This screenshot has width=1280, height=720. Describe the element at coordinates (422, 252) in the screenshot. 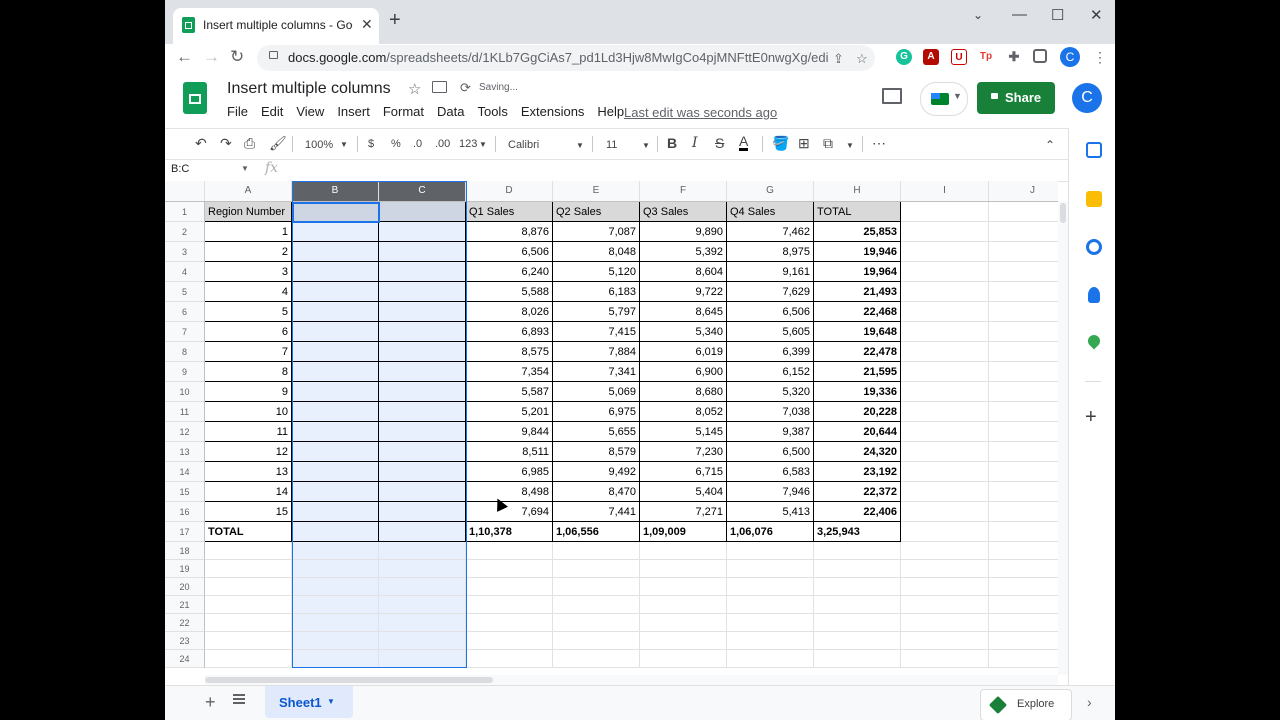

I see `cell-c3` at that location.